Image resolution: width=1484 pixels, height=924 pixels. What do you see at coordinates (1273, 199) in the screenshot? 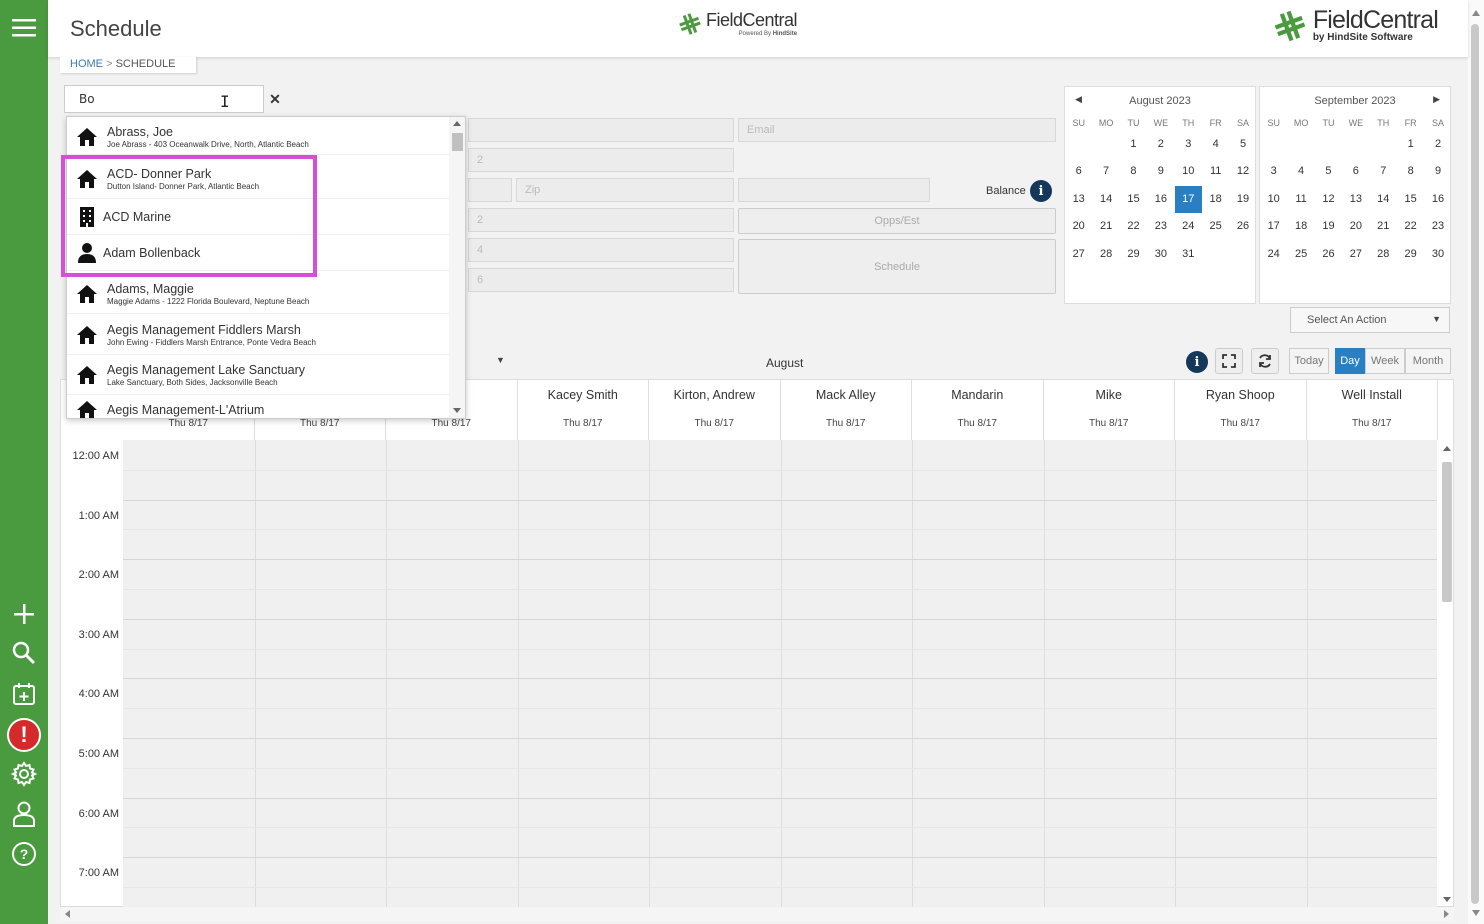
I see `calendar-day: 10` at bounding box center [1273, 199].